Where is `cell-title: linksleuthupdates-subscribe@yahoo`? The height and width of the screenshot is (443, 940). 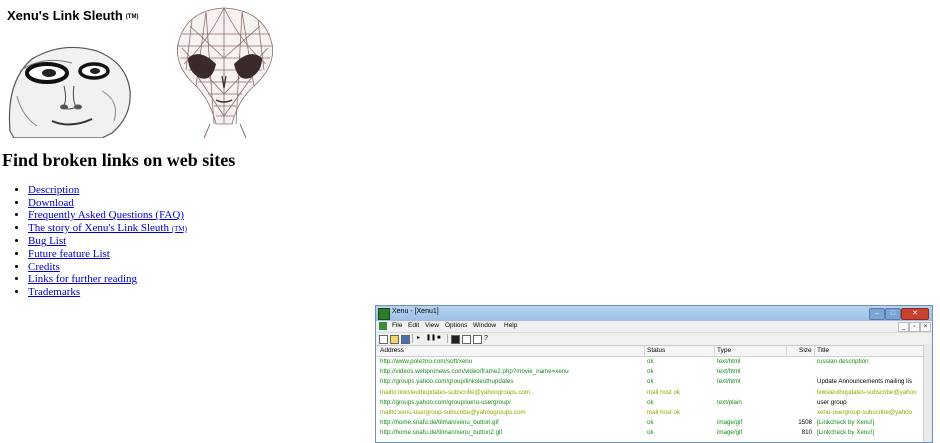 cell-title: linksleuthupdates-subscribe@yahoo is located at coordinates (867, 392).